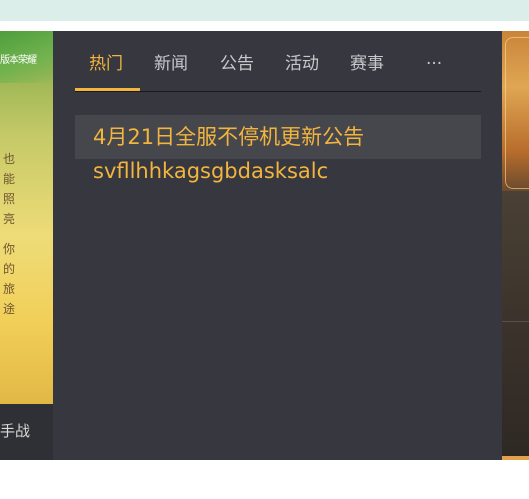 This screenshot has width=529, height=499. I want to click on banner-badge: 版本荣耀, so click(18, 60).